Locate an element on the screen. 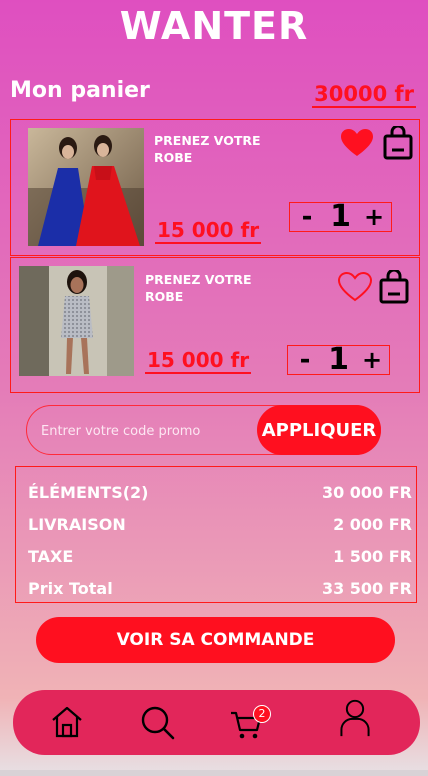 Image resolution: width=428 pixels, height=776 pixels. summary-label: ÉLÉMENTS(2) is located at coordinates (88, 492).